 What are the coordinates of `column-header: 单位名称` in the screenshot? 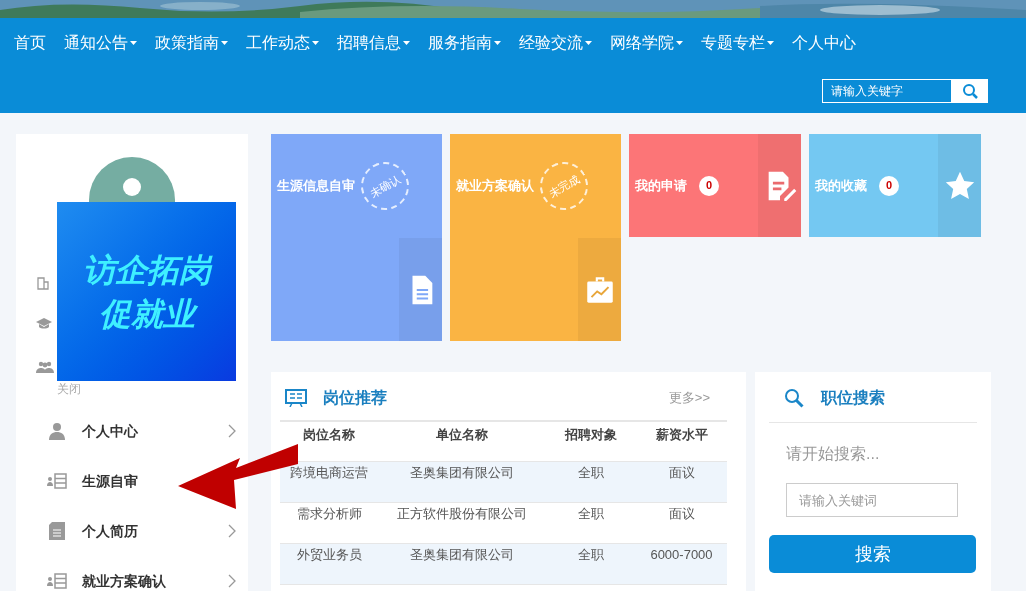 It's located at (462, 435).